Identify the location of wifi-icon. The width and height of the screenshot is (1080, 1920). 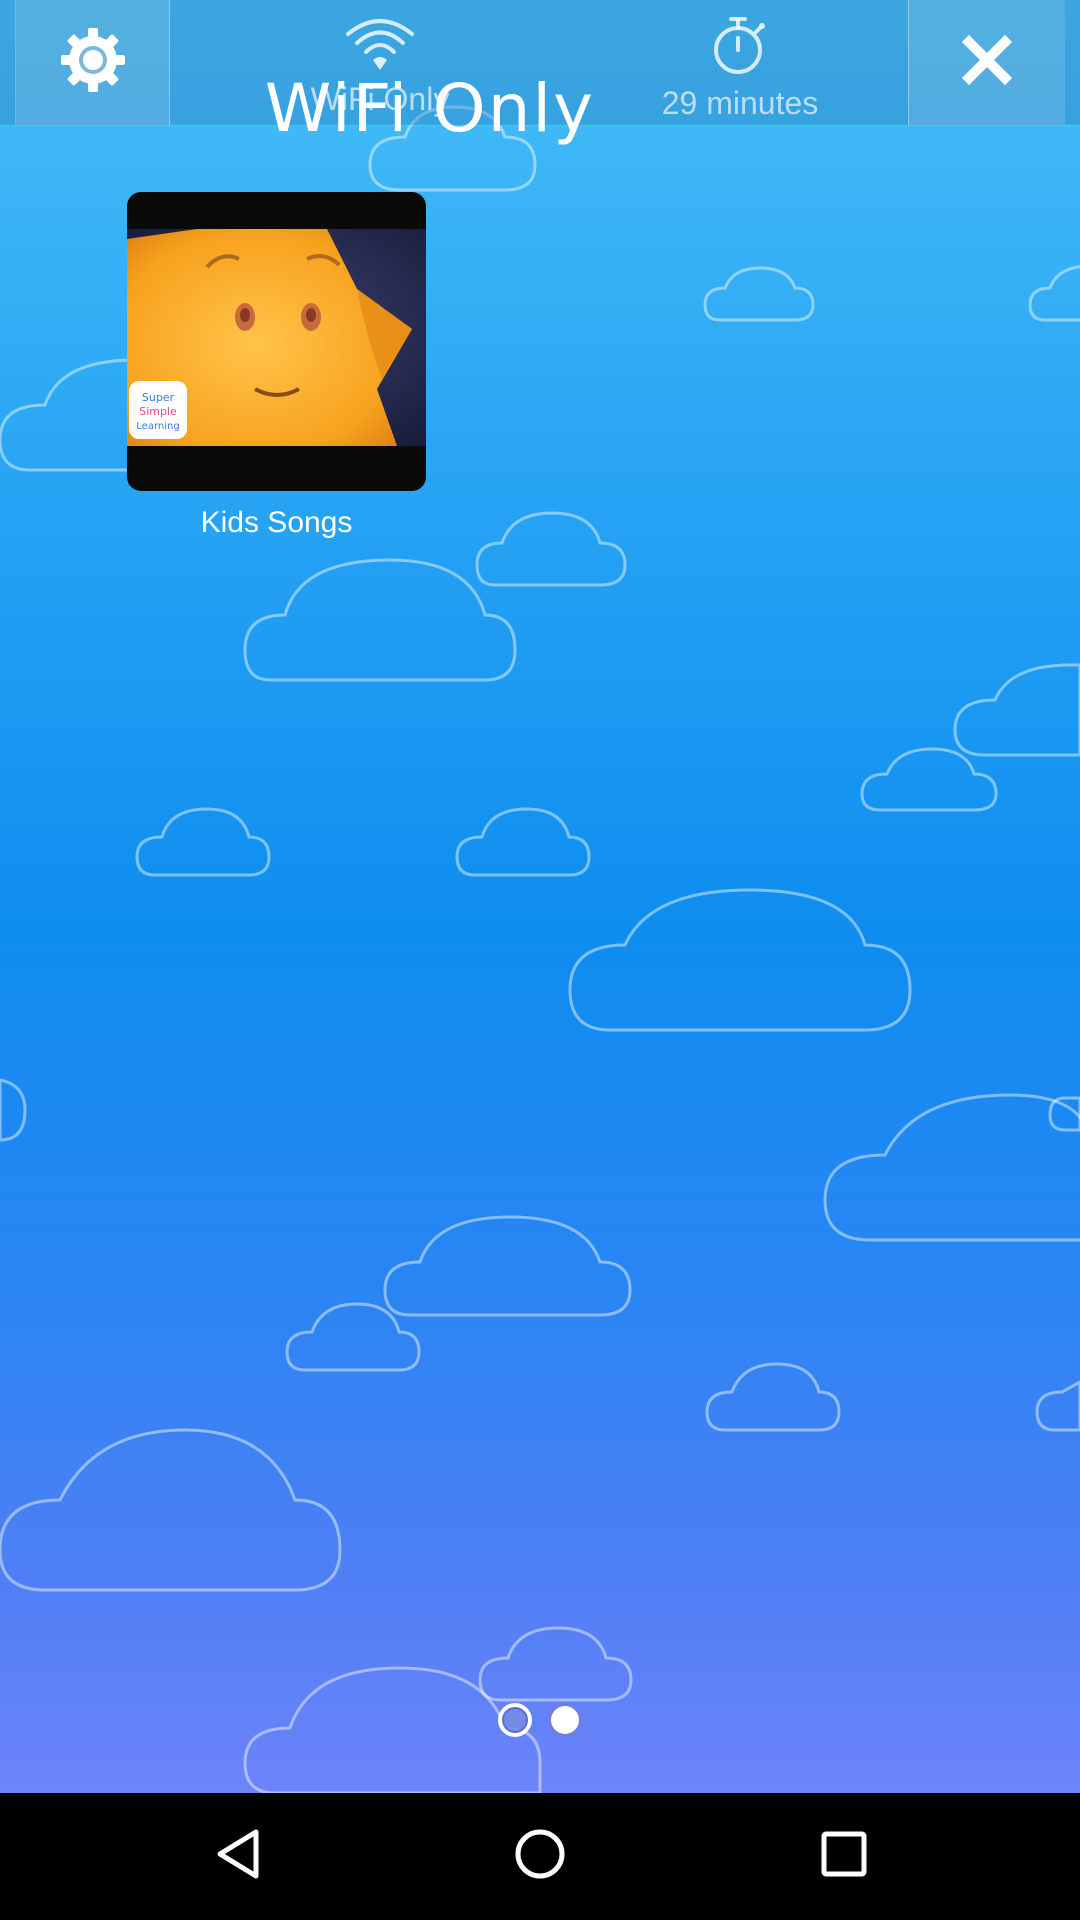
(380, 38).